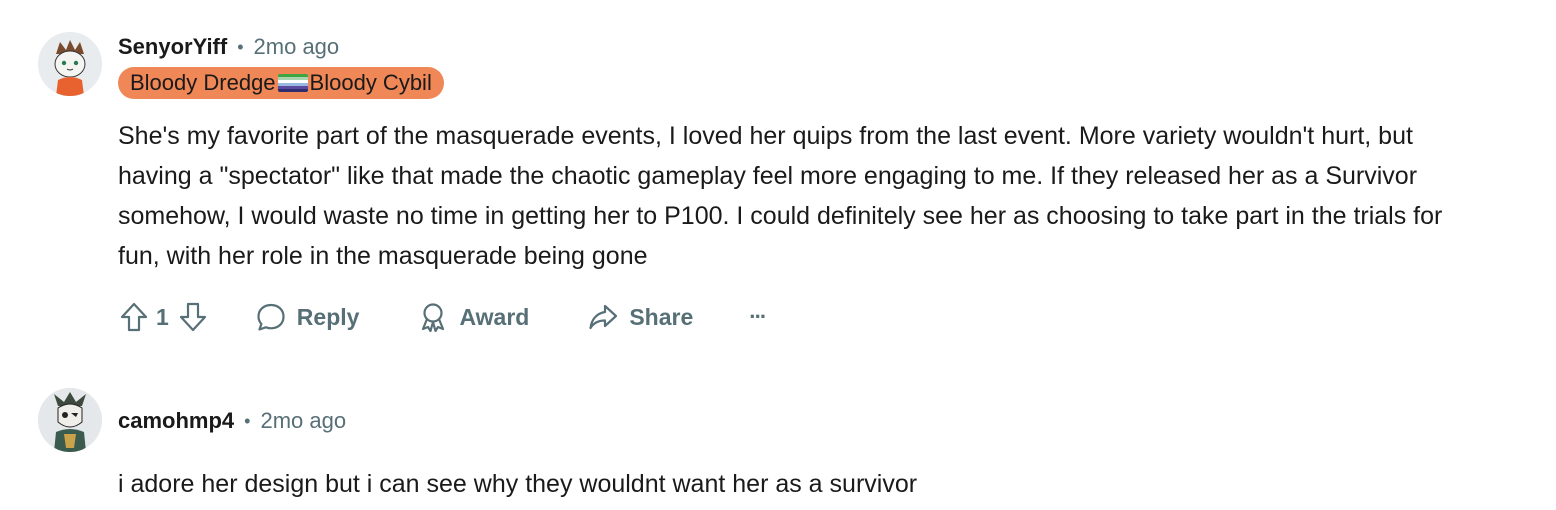 The height and width of the screenshot is (510, 1556). I want to click on reply-label: Reply, so click(328, 316).